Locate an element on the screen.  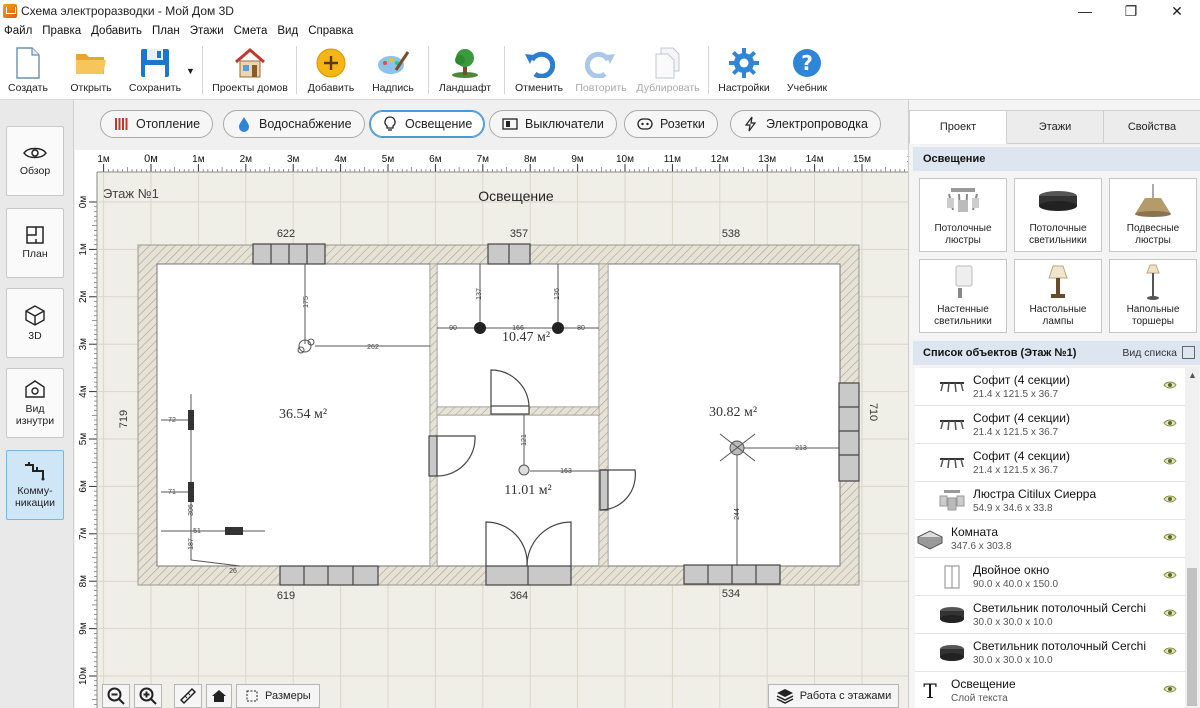
ruler-x-label: 1м is located at coordinates (198, 159).